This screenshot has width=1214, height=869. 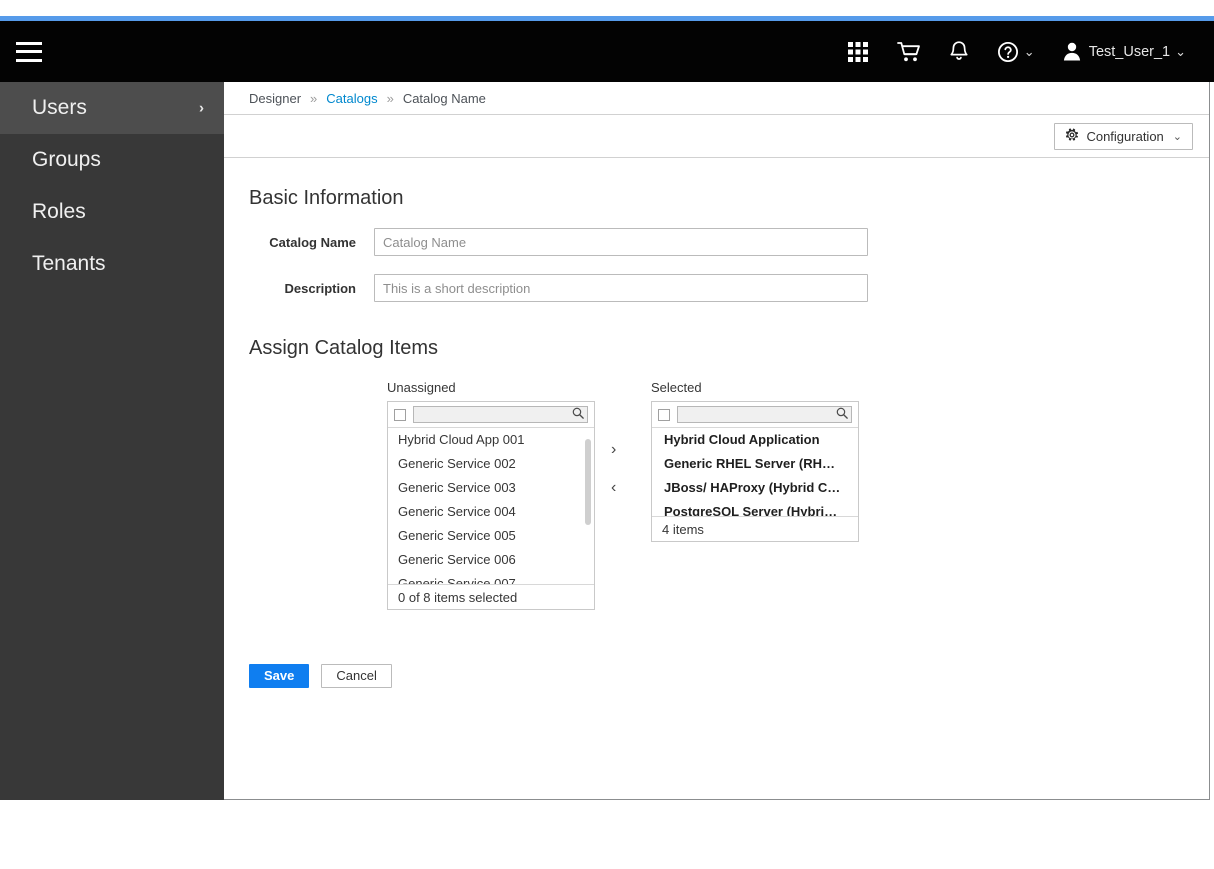 I want to click on move-right-button: ›, so click(x=613, y=450).